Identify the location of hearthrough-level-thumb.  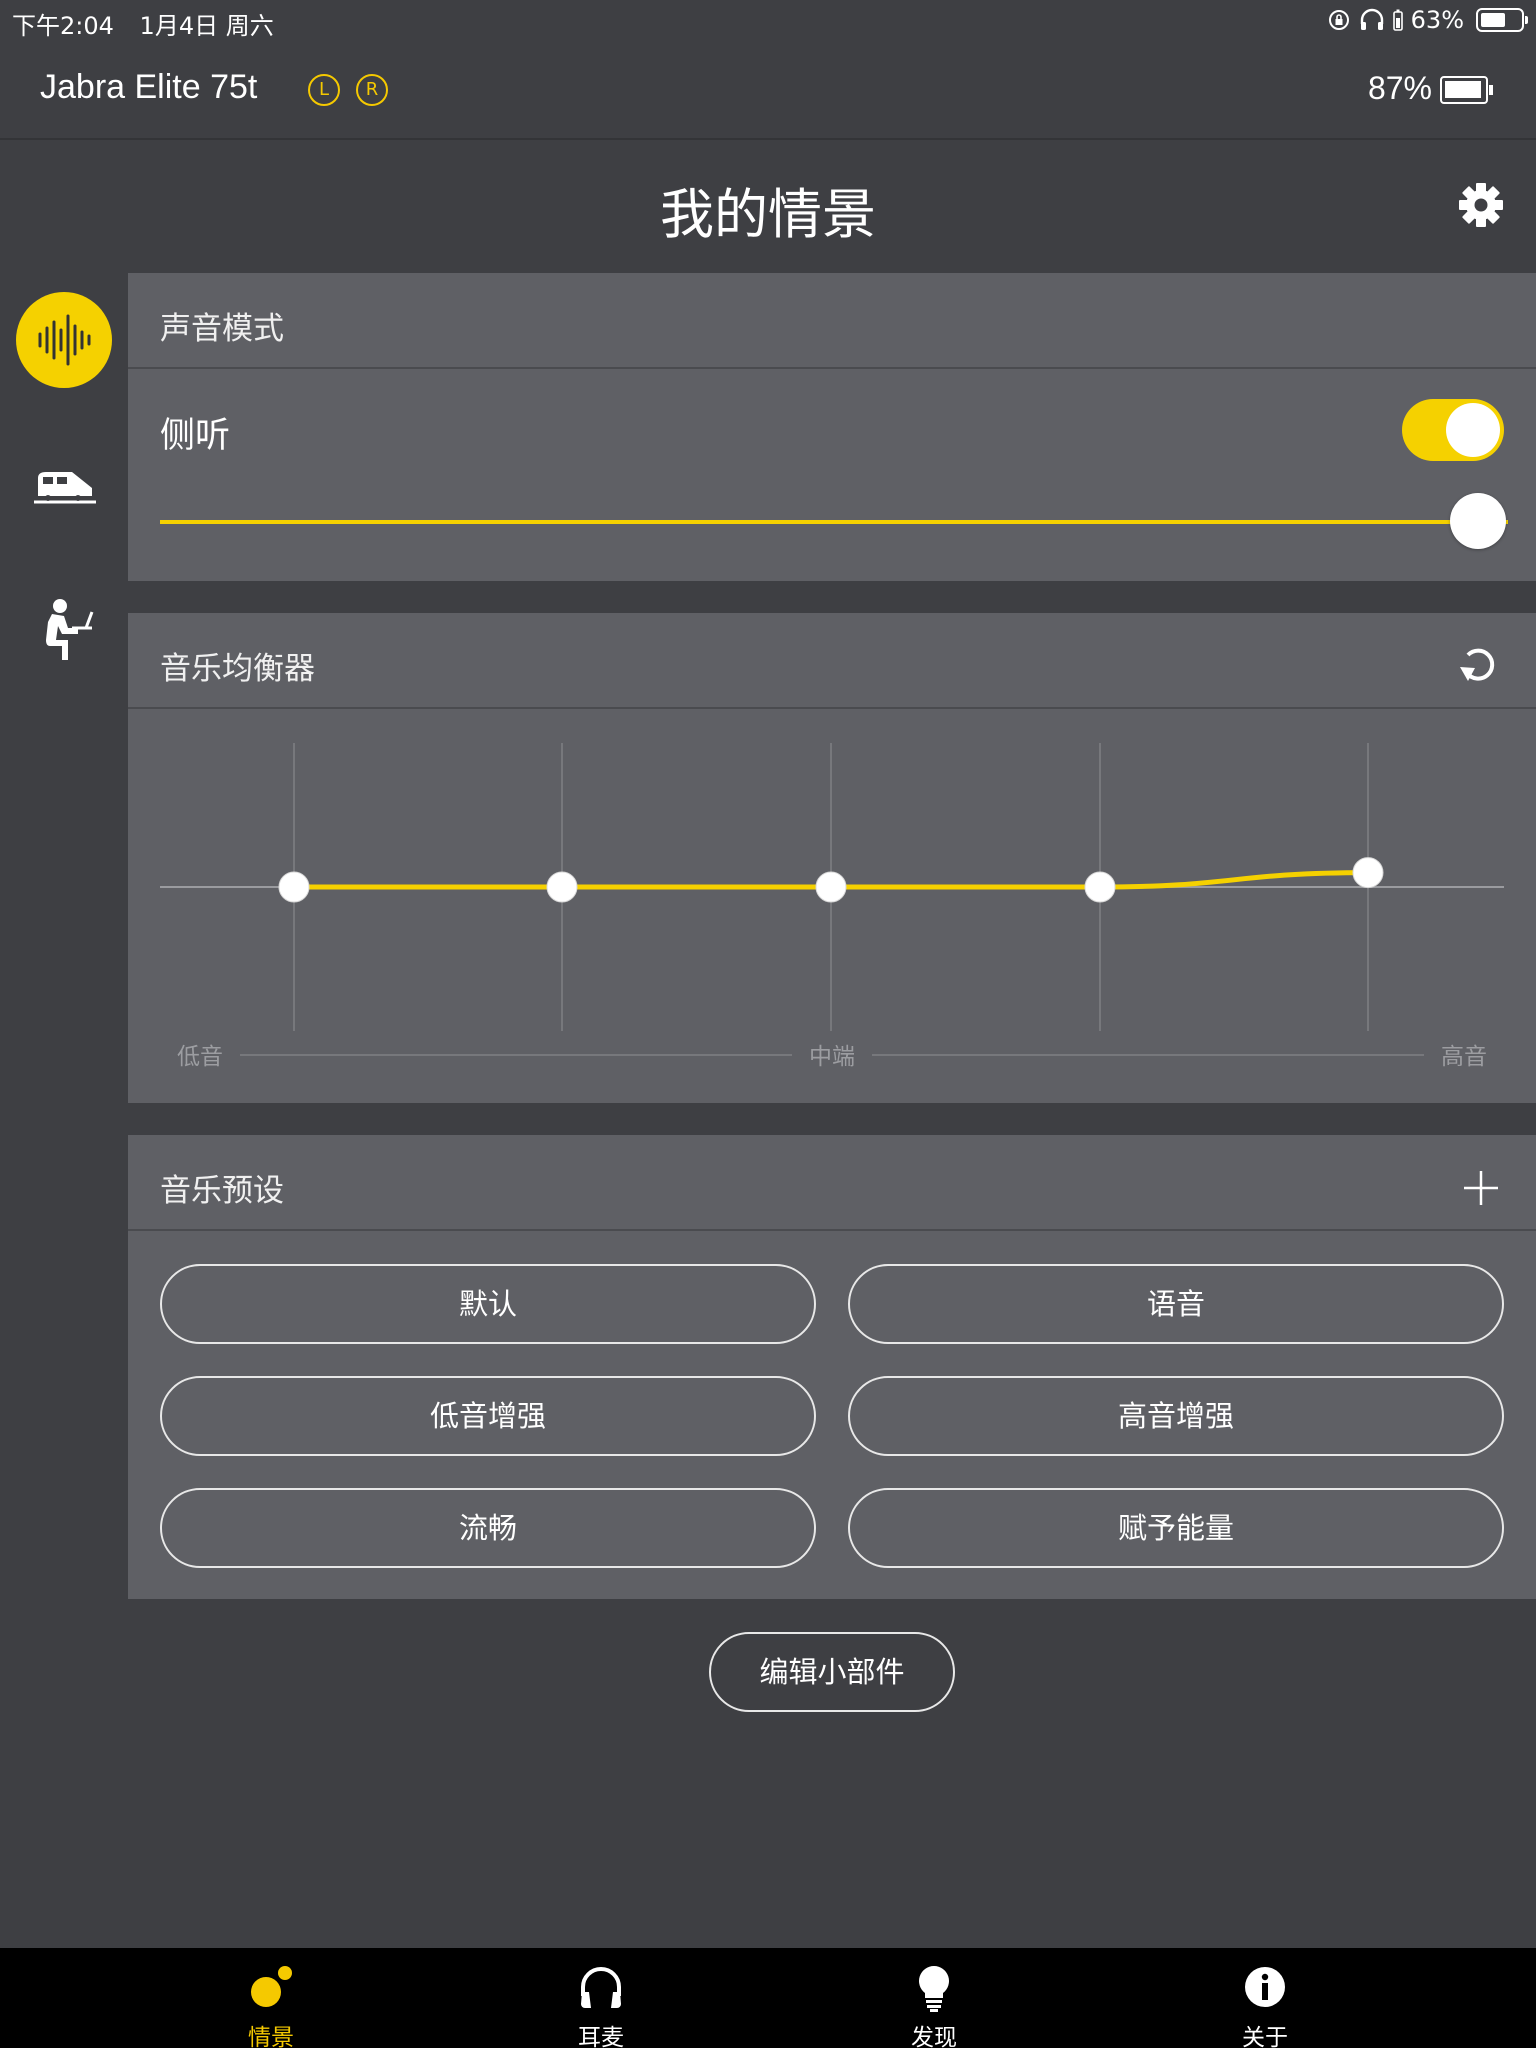
(1478, 521).